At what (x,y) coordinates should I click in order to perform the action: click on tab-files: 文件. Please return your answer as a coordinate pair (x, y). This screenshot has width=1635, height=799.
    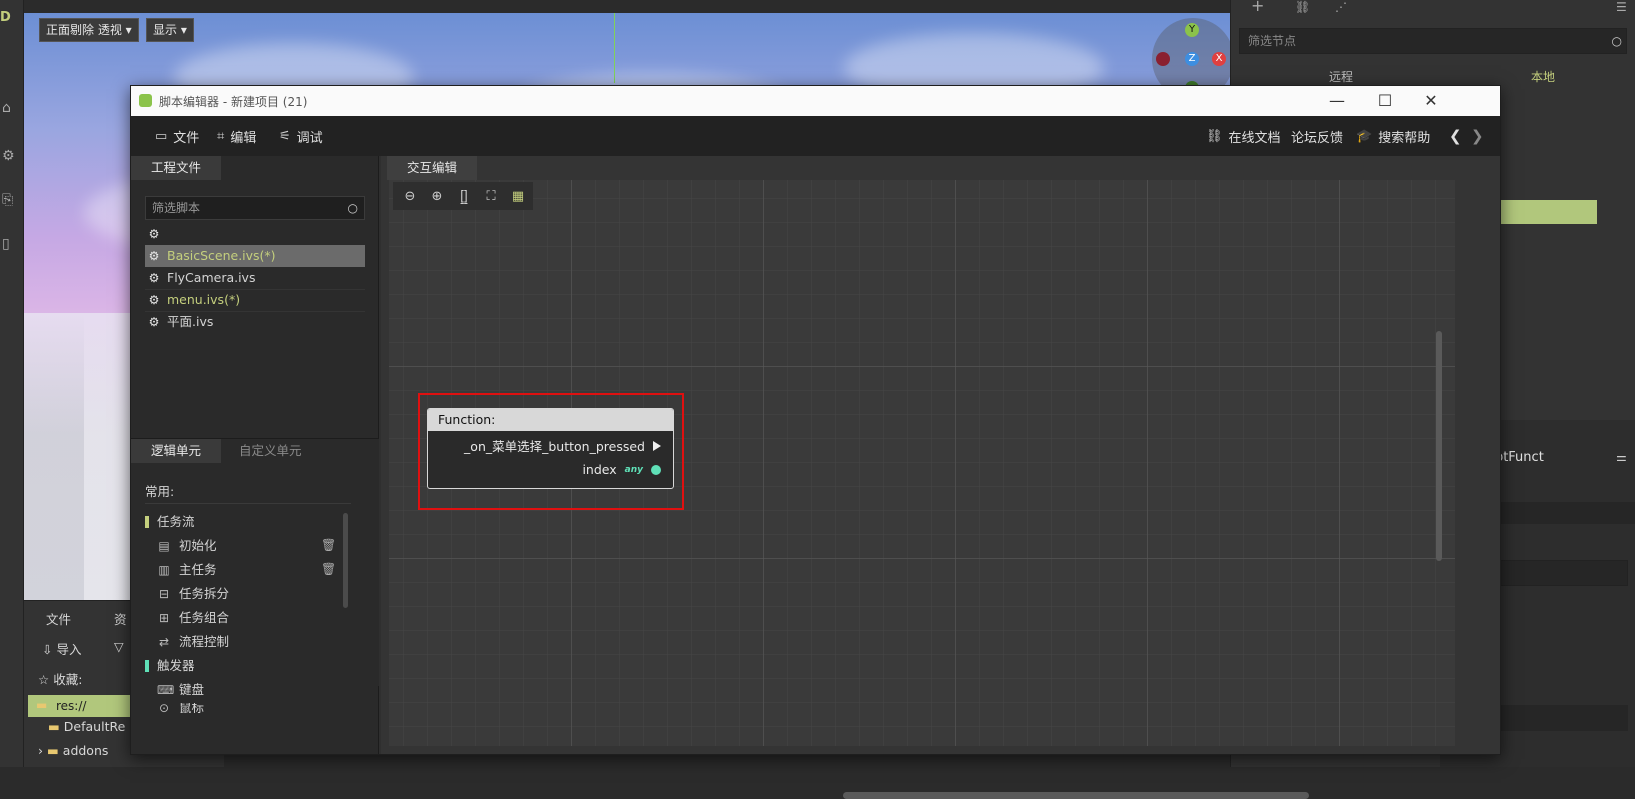
    Looking at the image, I should click on (58, 618).